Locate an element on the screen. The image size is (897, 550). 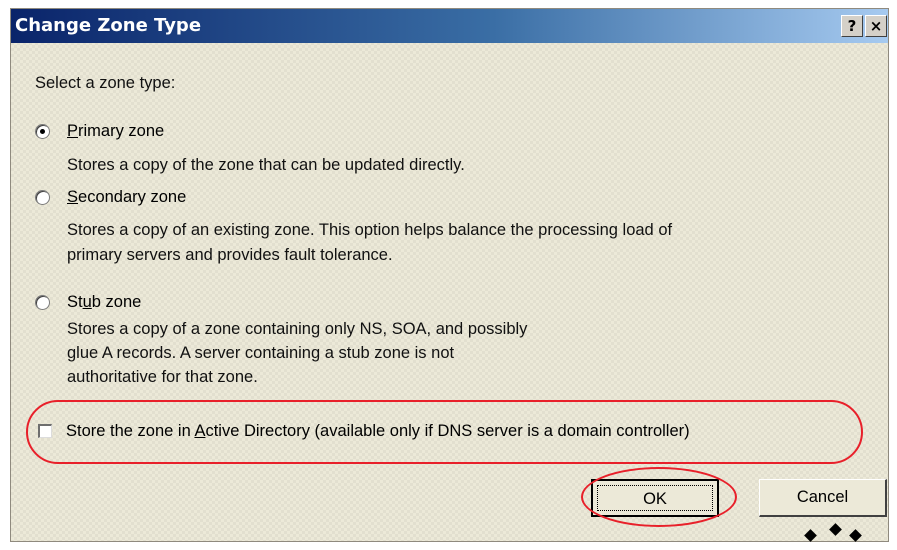
close-icon: × is located at coordinates (876, 26).